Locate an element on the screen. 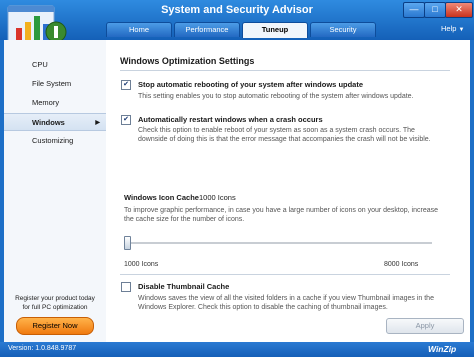  sidebar-item-label: CPU is located at coordinates (40, 64).